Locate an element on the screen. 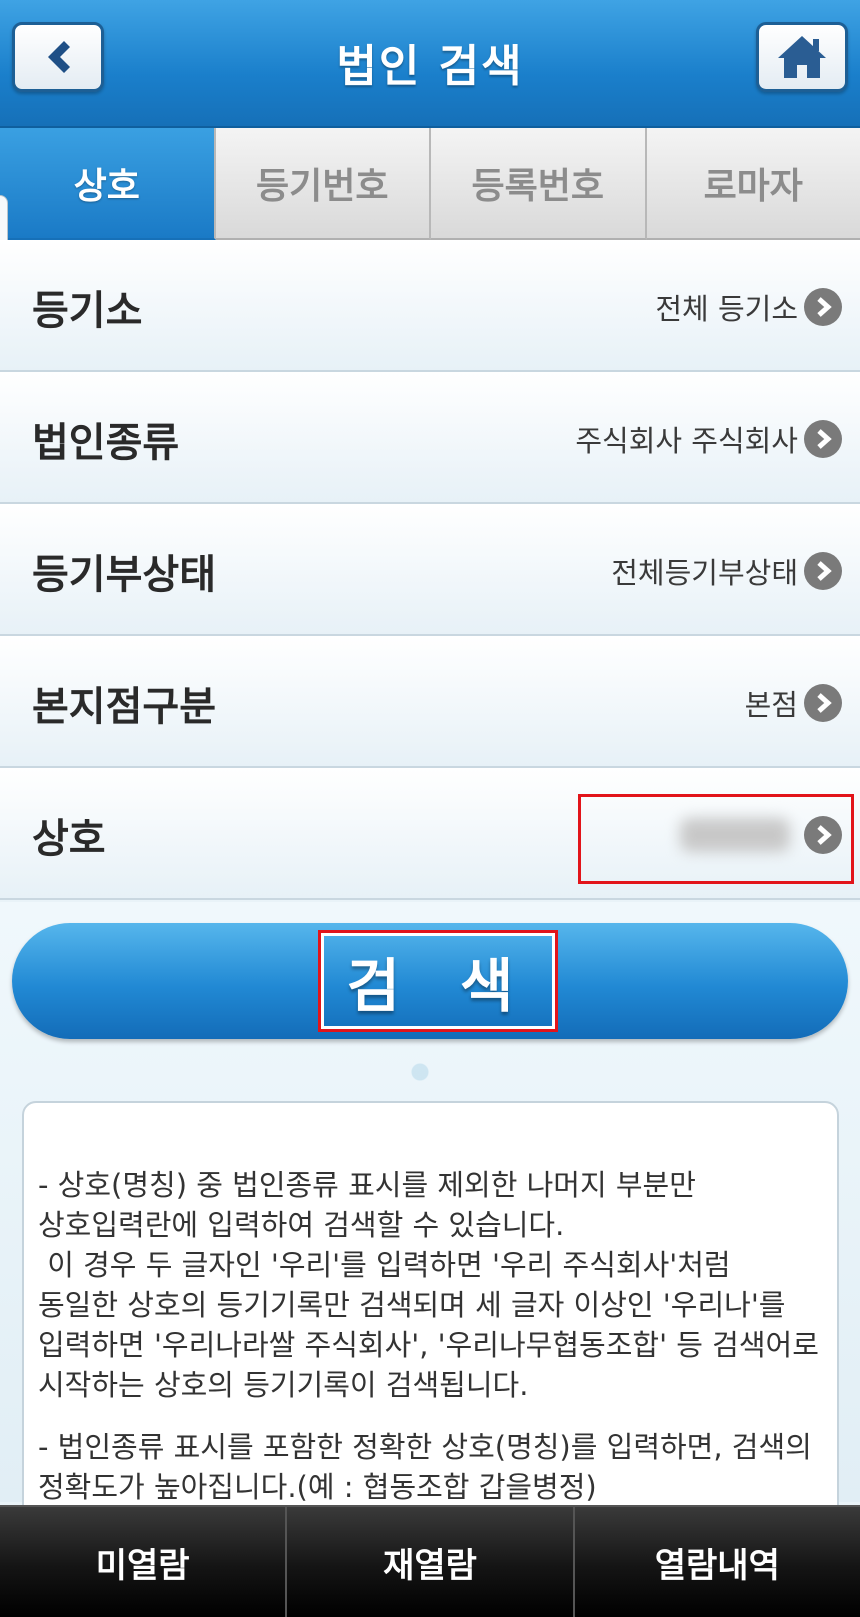 The height and width of the screenshot is (1617, 860). row-label: 등기부상태 is located at coordinates (124, 575).